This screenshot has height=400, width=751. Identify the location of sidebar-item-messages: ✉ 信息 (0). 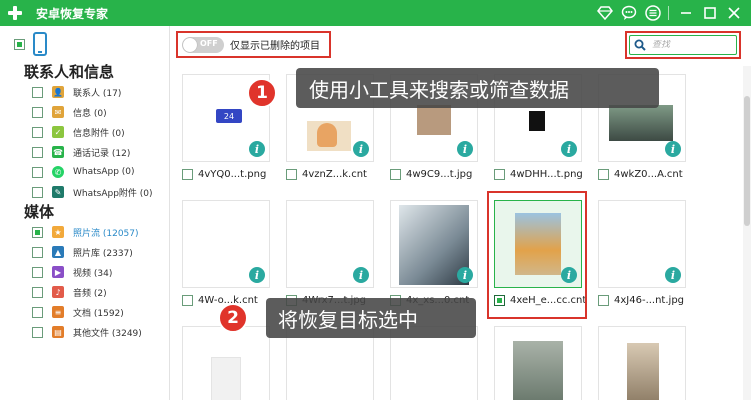
(84, 112).